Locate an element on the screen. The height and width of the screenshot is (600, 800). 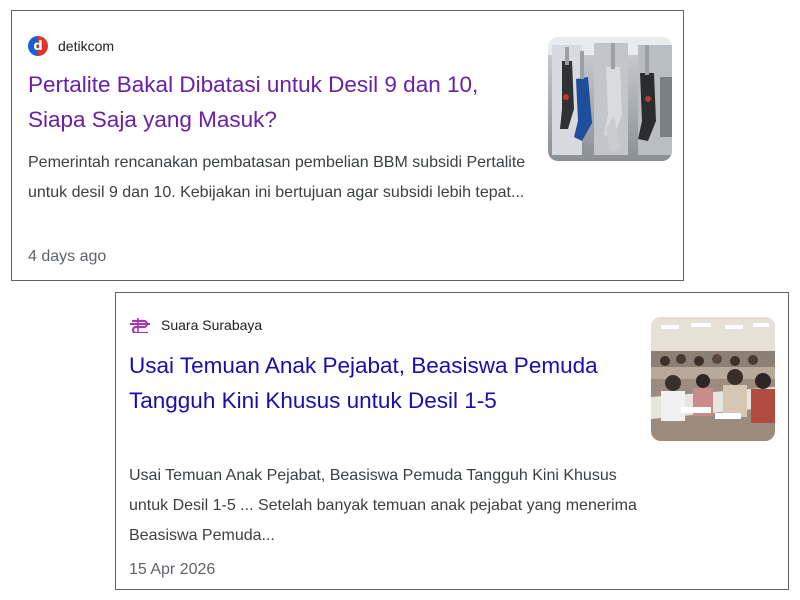
news-date: 4 days ago is located at coordinates (67, 256).